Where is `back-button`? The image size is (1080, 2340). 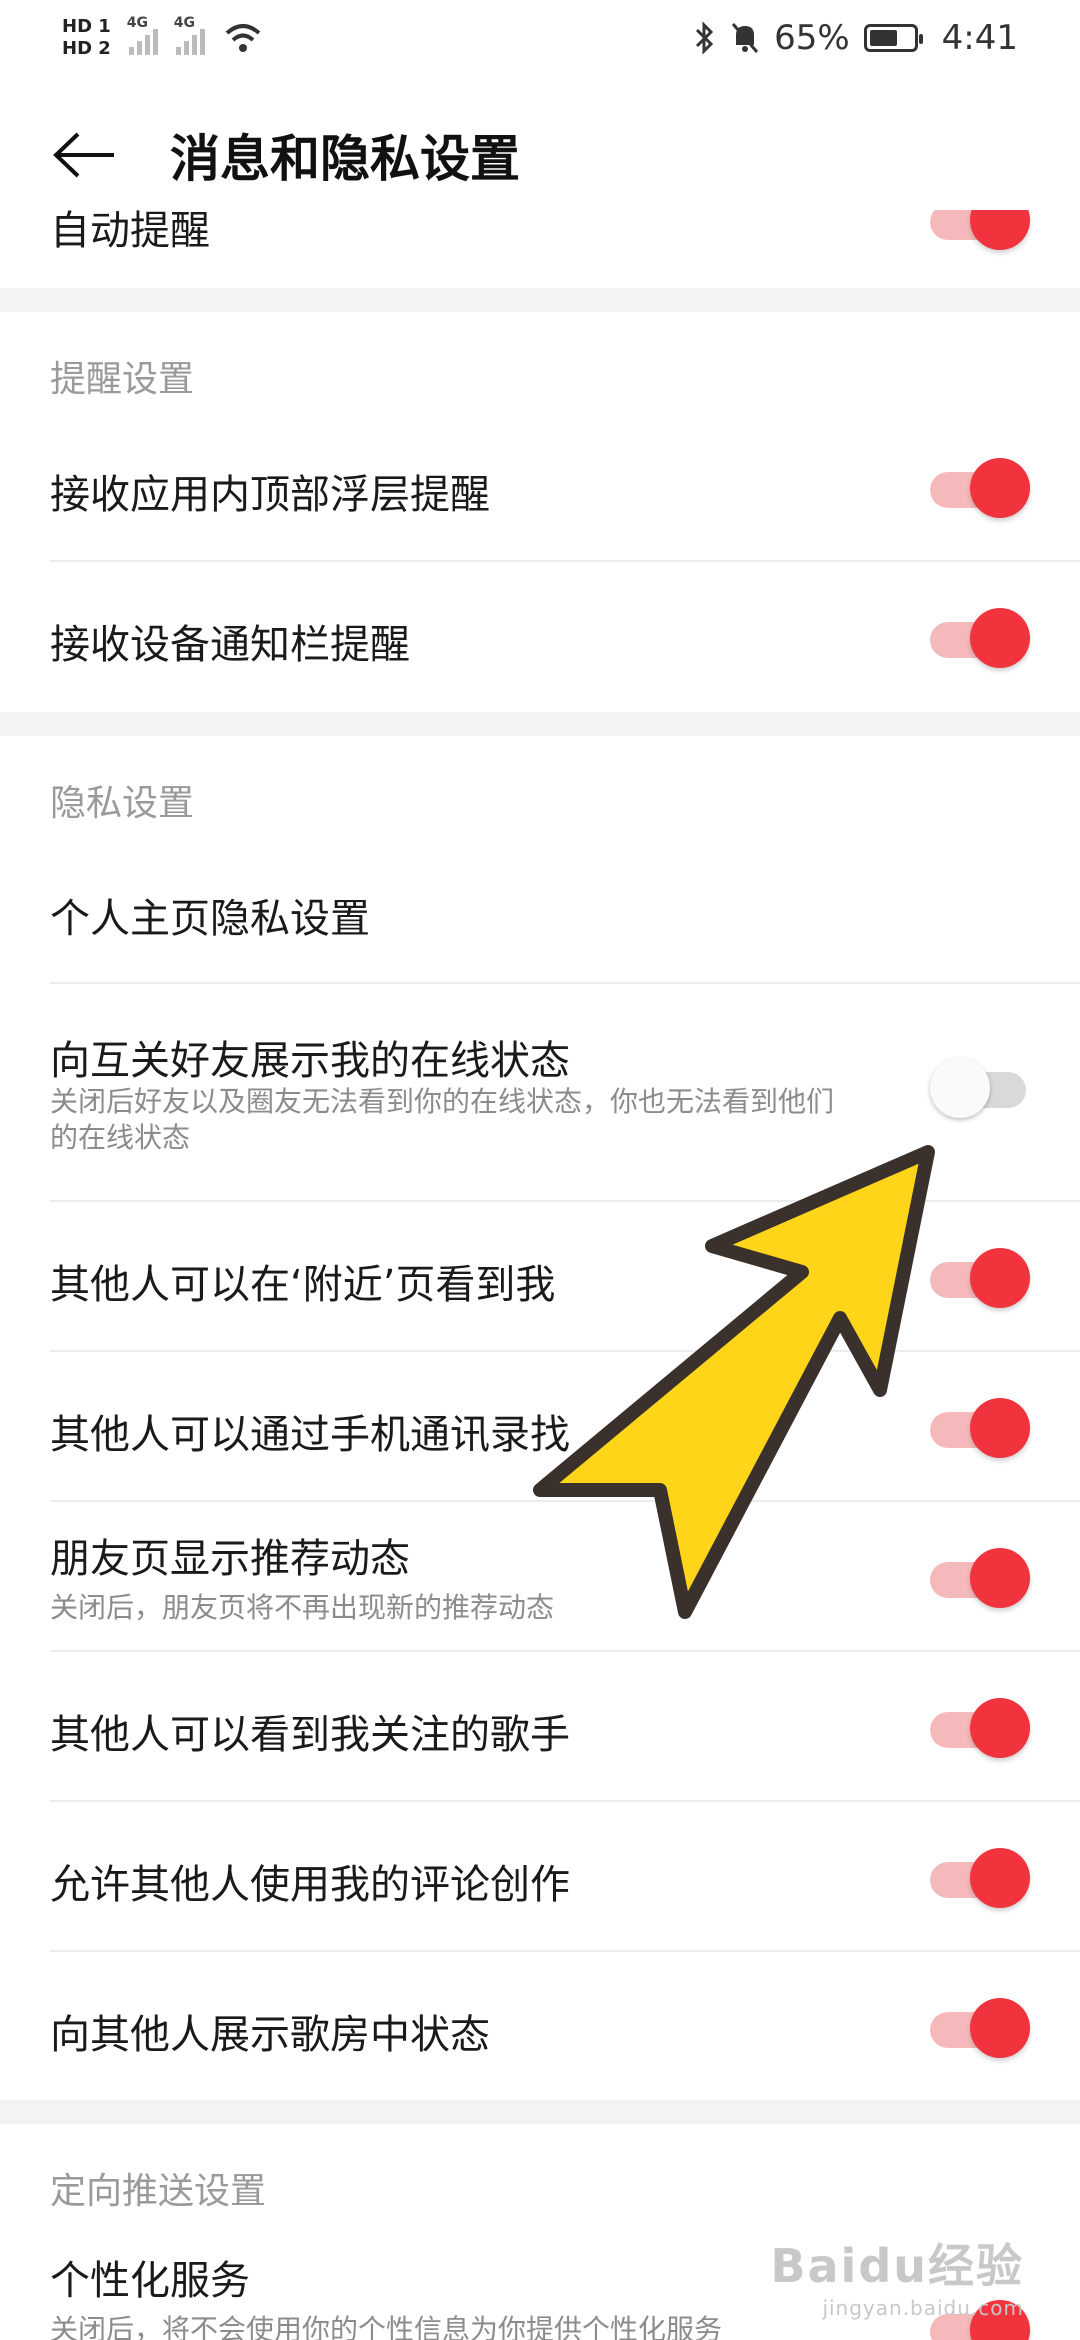
back-button is located at coordinates (85, 155).